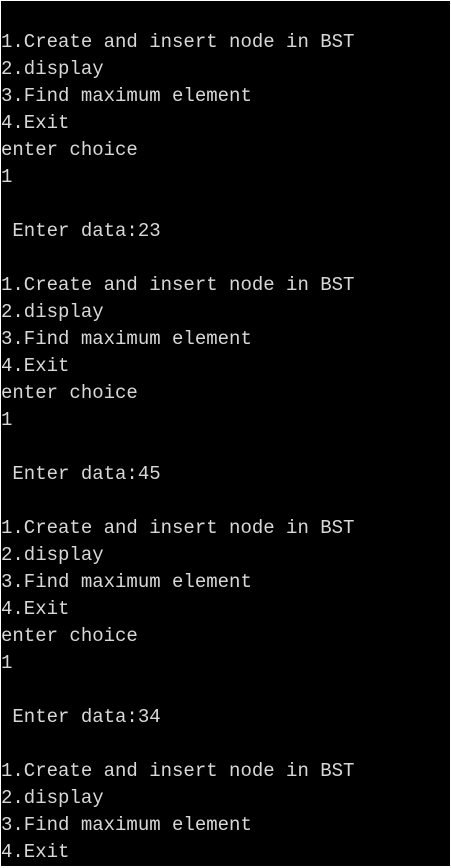 This screenshot has width=451, height=868. What do you see at coordinates (81, 231) in the screenshot?
I see `enter-data-line: Enter data:23` at bounding box center [81, 231].